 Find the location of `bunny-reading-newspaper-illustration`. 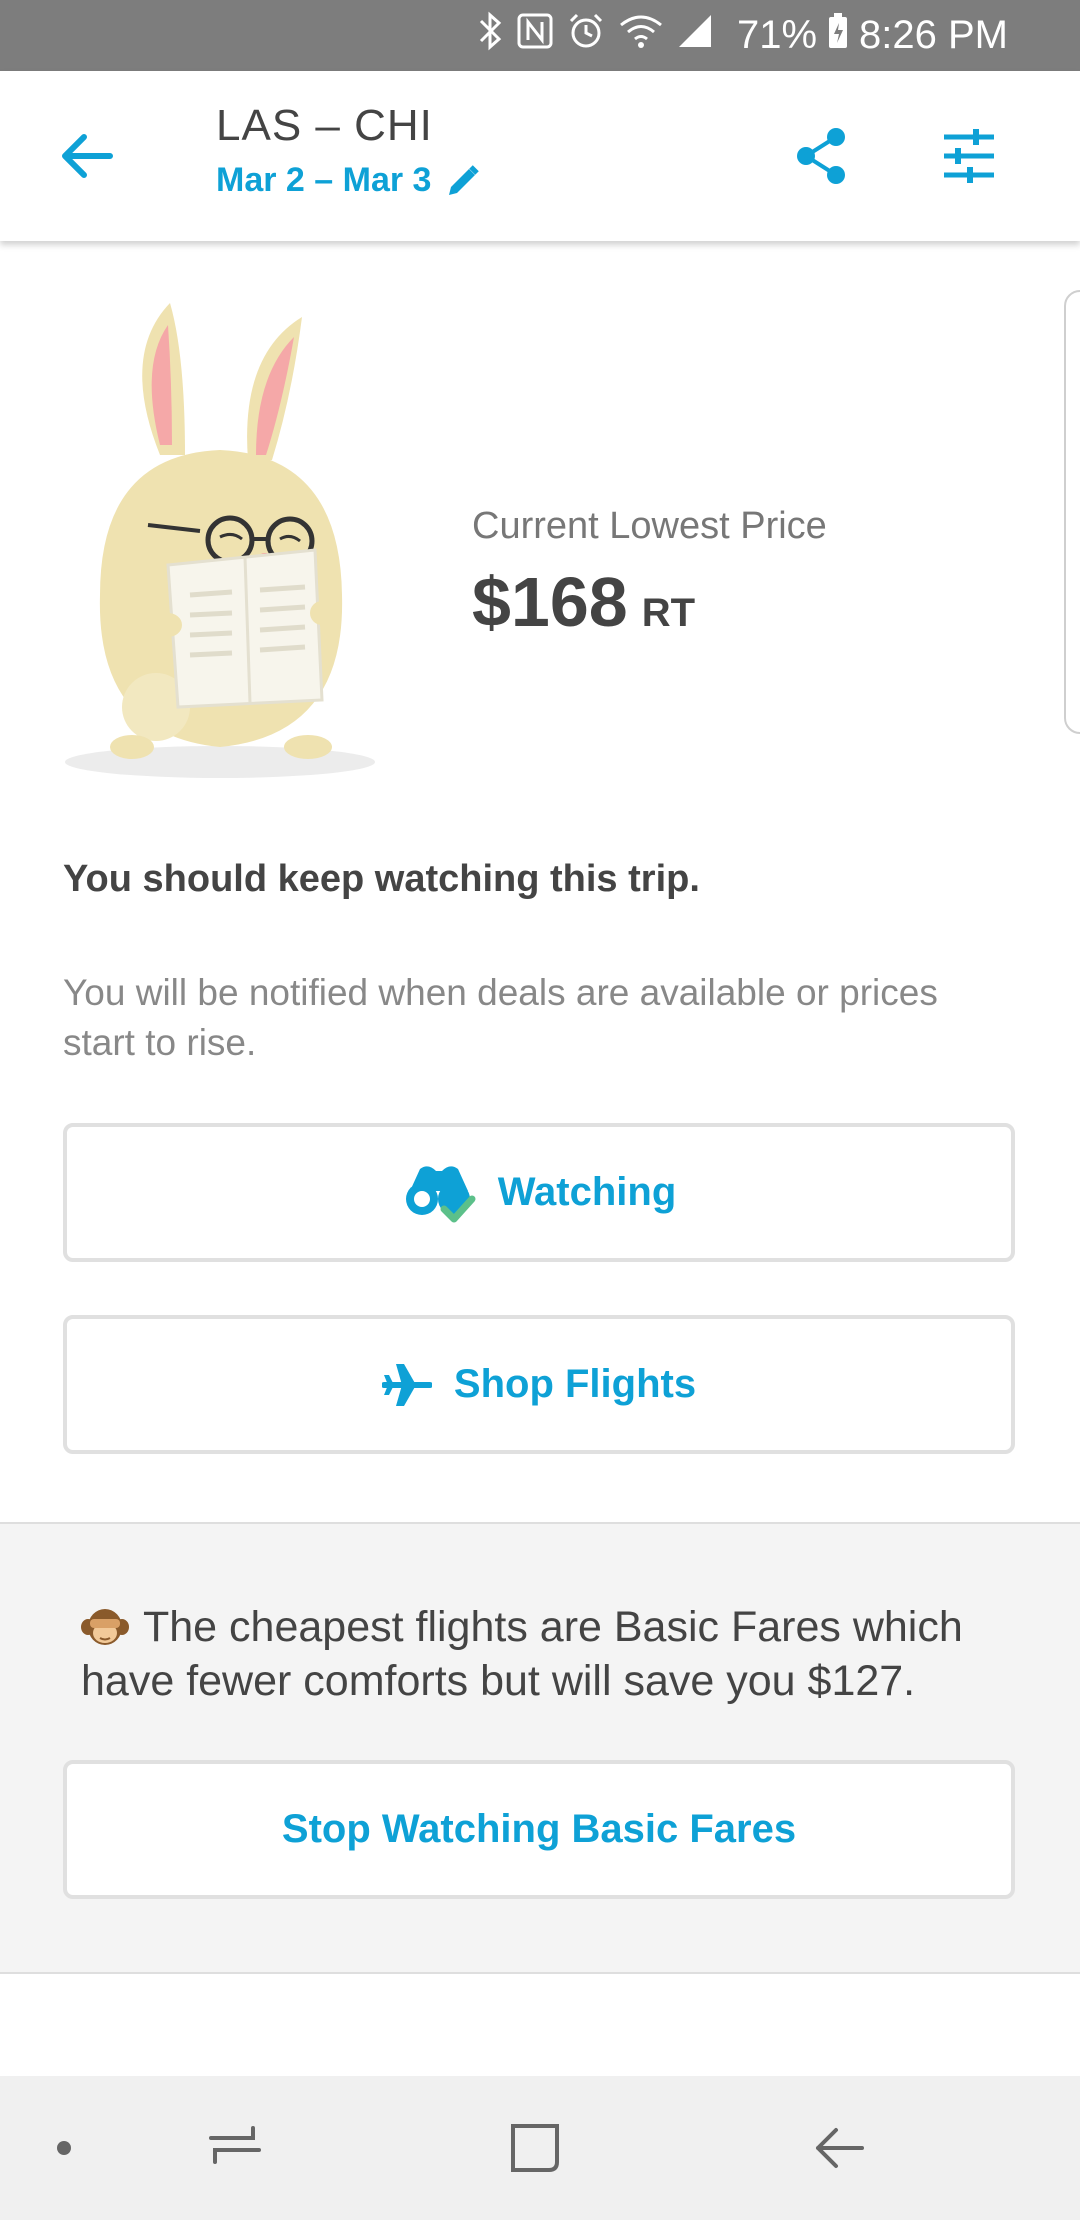

bunny-reading-newspaper-illustration is located at coordinates (220, 540).